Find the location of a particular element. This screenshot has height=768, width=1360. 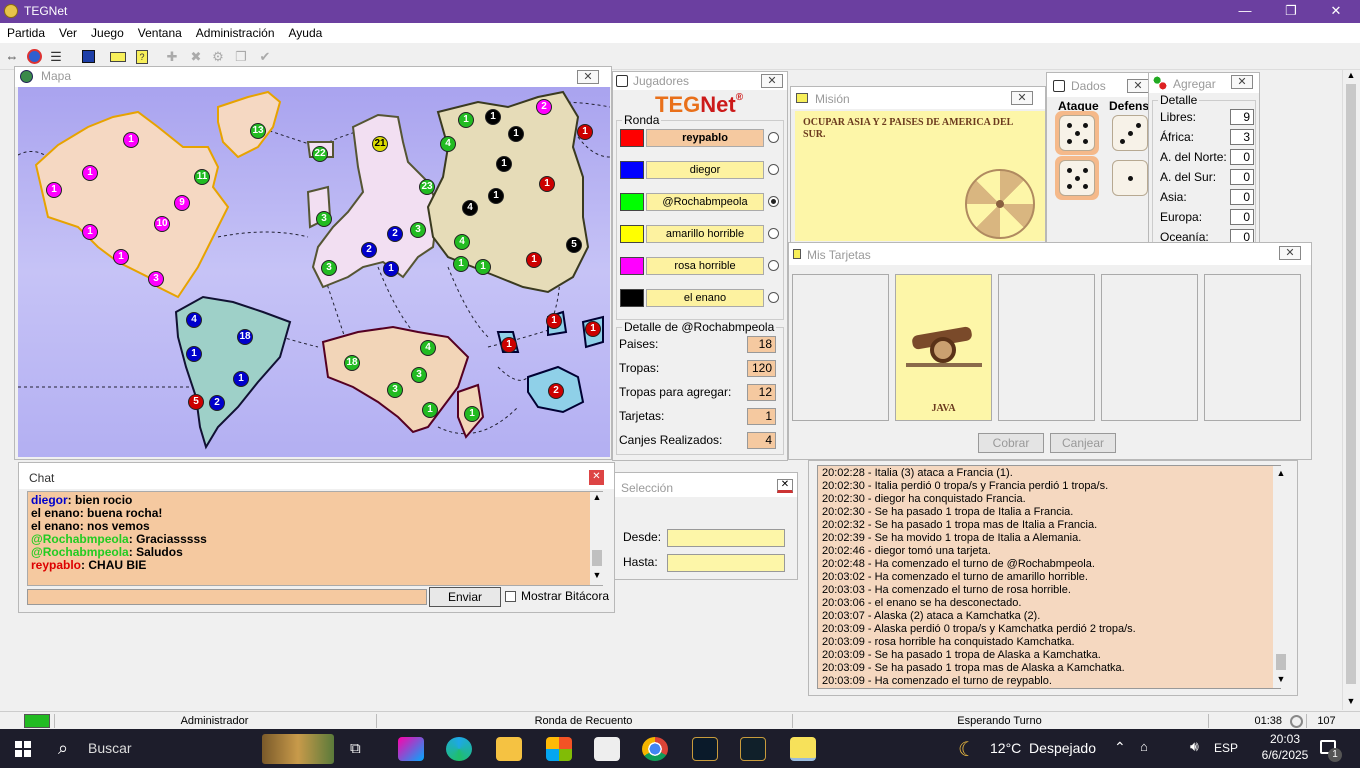

card-java: JAVA is located at coordinates (943, 347).